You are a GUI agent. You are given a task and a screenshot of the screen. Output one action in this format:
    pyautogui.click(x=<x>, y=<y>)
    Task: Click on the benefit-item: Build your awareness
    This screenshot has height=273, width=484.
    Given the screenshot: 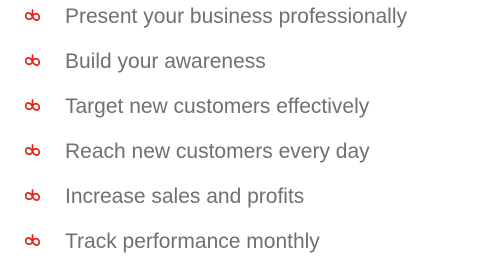 What is the action you would take?
    pyautogui.click(x=242, y=62)
    